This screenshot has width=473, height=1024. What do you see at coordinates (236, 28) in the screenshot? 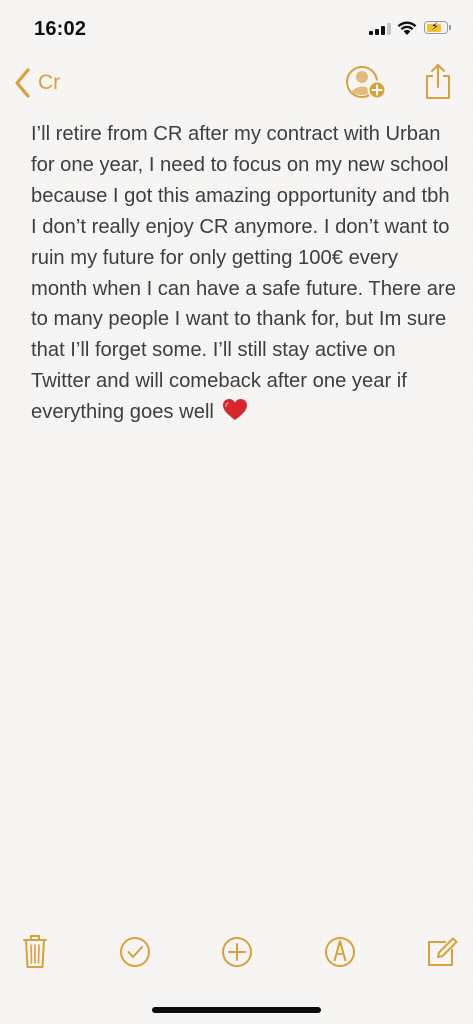
I see `status-bar: 16:02 ⚡` at bounding box center [236, 28].